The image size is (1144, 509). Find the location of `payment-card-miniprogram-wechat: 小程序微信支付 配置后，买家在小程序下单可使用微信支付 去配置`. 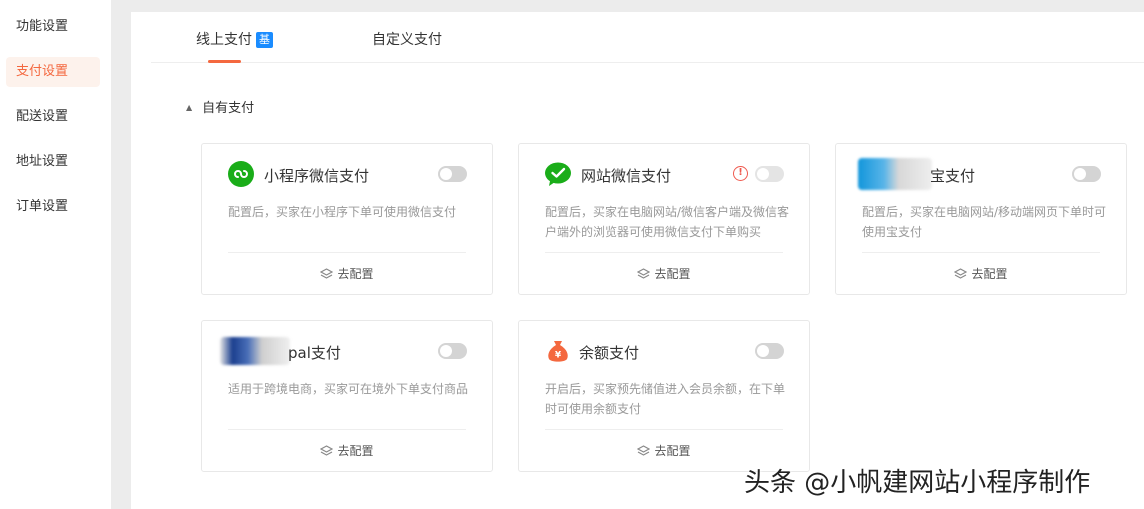

payment-card-miniprogram-wechat: 小程序微信支付 配置后，买家在小程序下单可使用微信支付 去配置 is located at coordinates (347, 219).